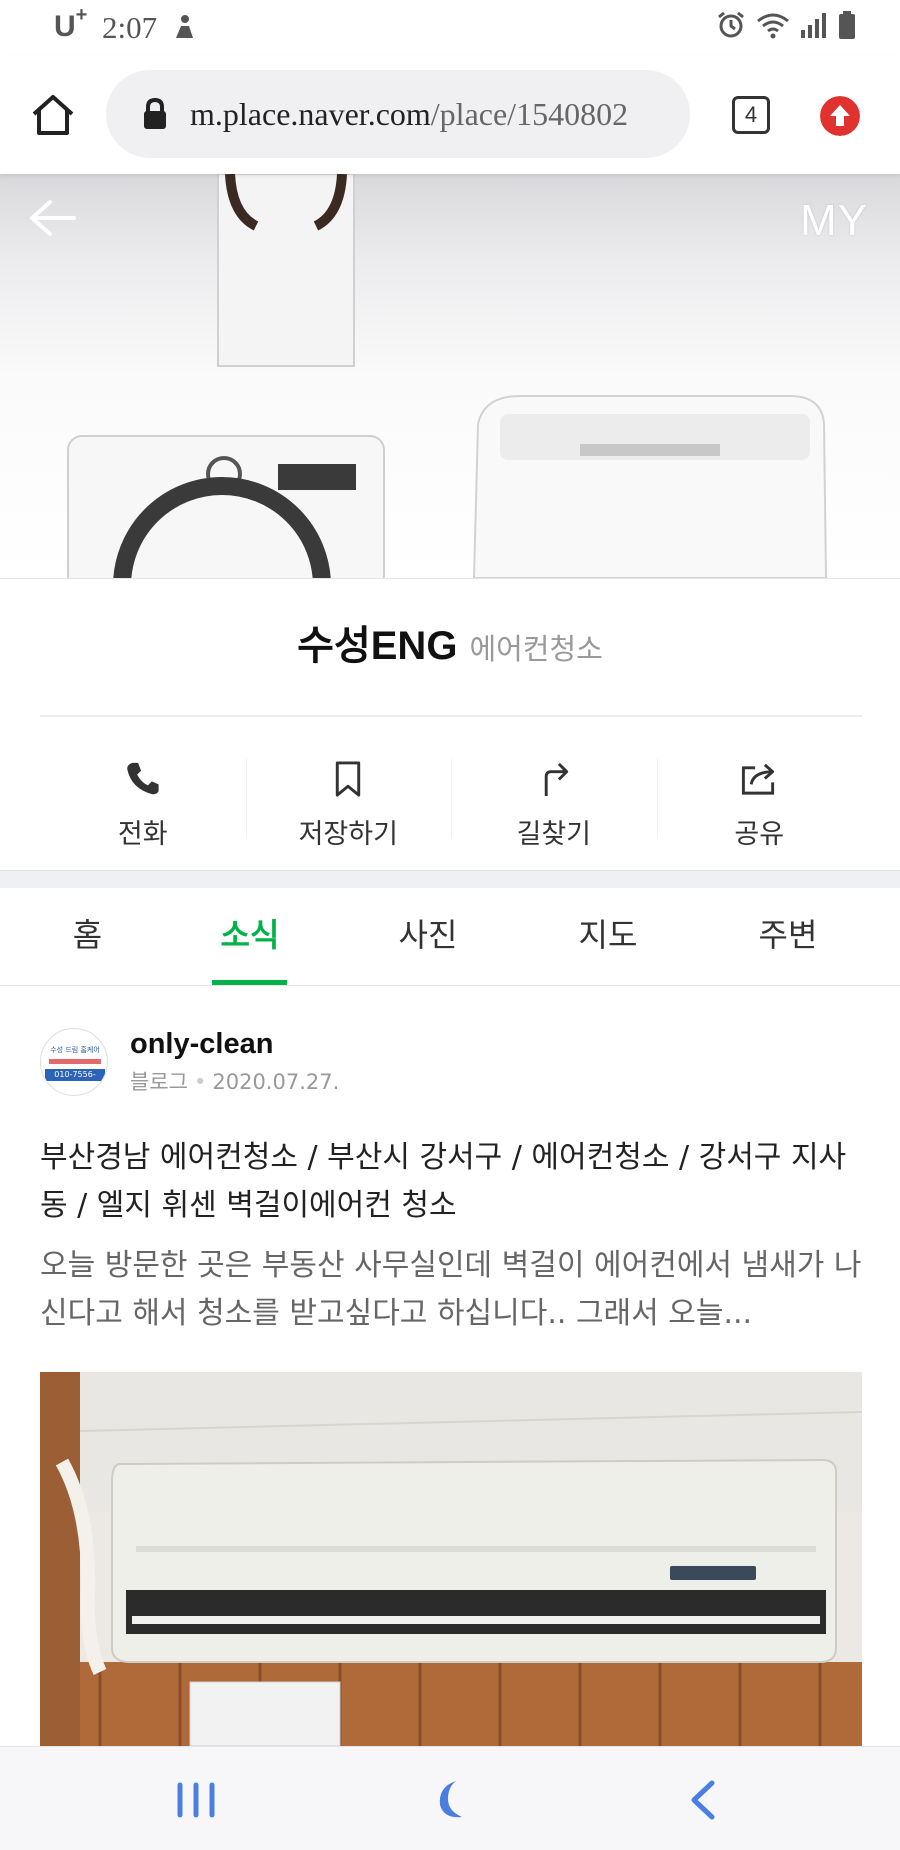 This screenshot has height=1850, width=900. What do you see at coordinates (759, 834) in the screenshot?
I see `share-label: 공유` at bounding box center [759, 834].